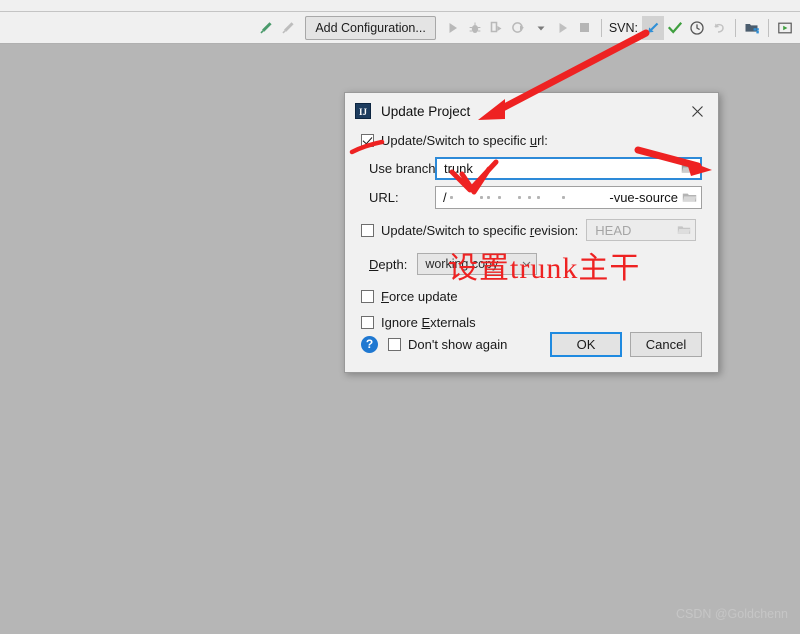 This screenshot has width=800, height=634. What do you see at coordinates (531, 111) in the screenshot?
I see `dialog-titlebar: IJ Update Project` at bounding box center [531, 111].